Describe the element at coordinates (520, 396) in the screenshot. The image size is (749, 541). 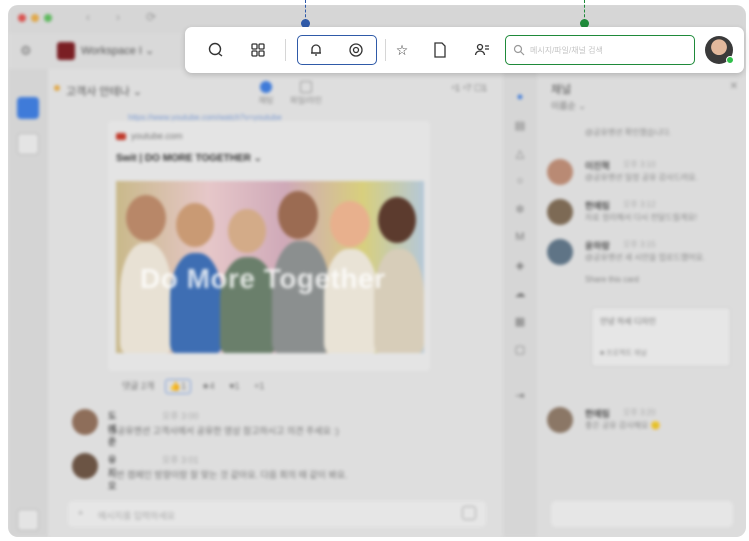
I see `collapse-icon: ⇥` at that location.